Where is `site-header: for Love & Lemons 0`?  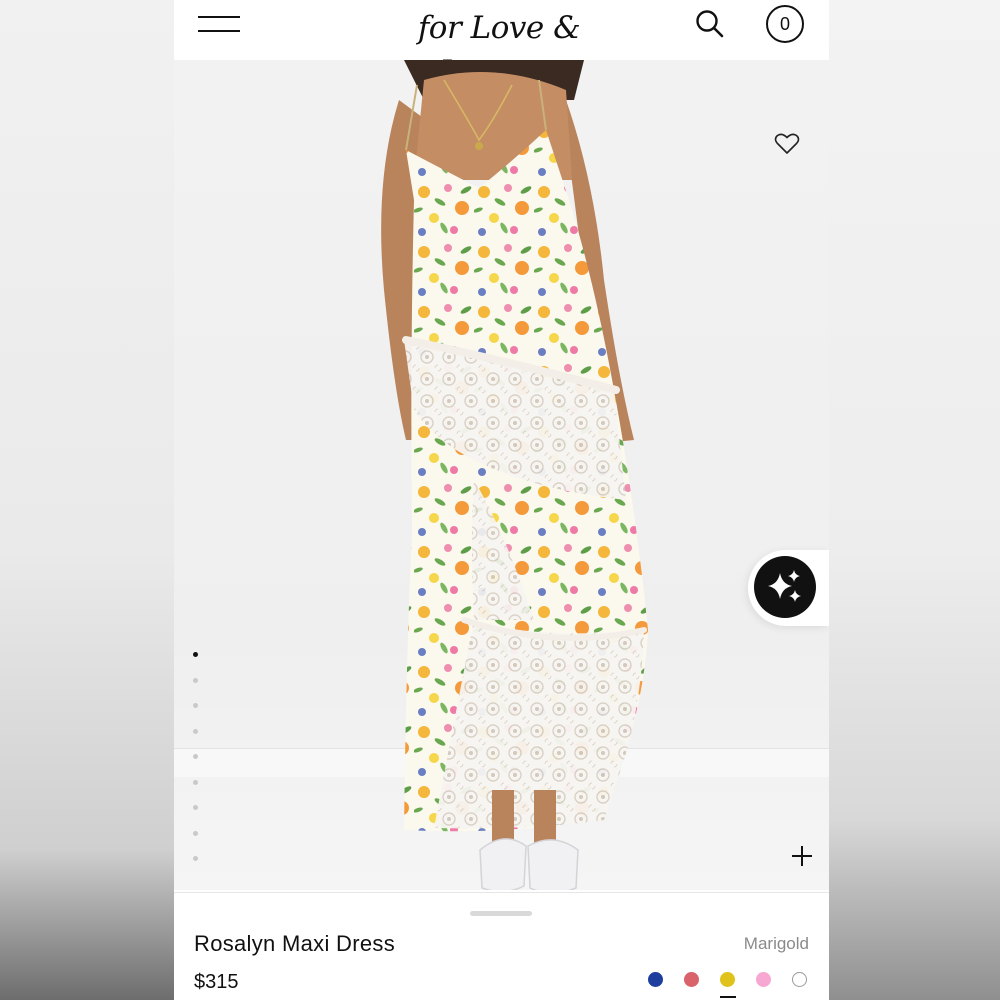 site-header: for Love & Lemons 0 is located at coordinates (501, 45).